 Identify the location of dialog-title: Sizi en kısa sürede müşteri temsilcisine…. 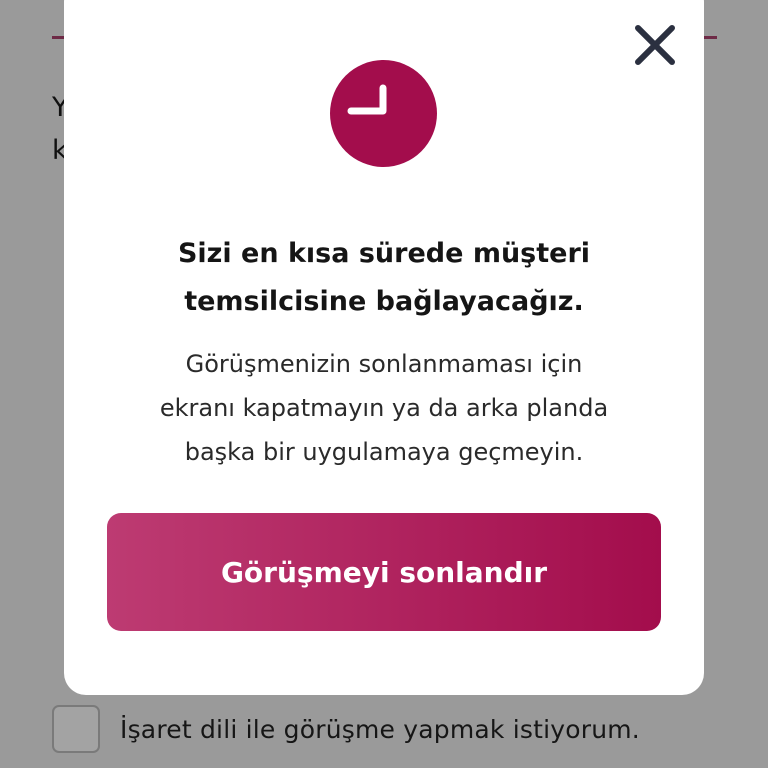
(384, 278).